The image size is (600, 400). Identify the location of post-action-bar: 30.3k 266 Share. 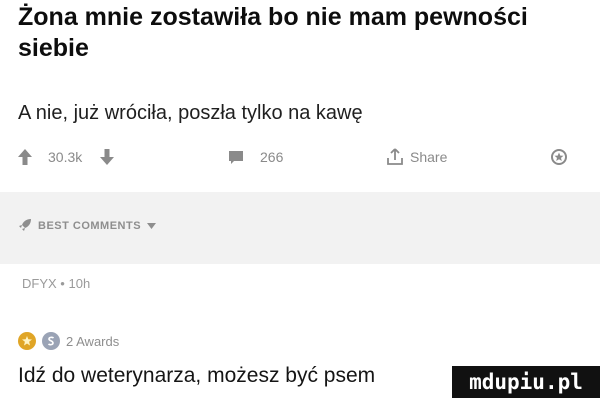
(303, 157).